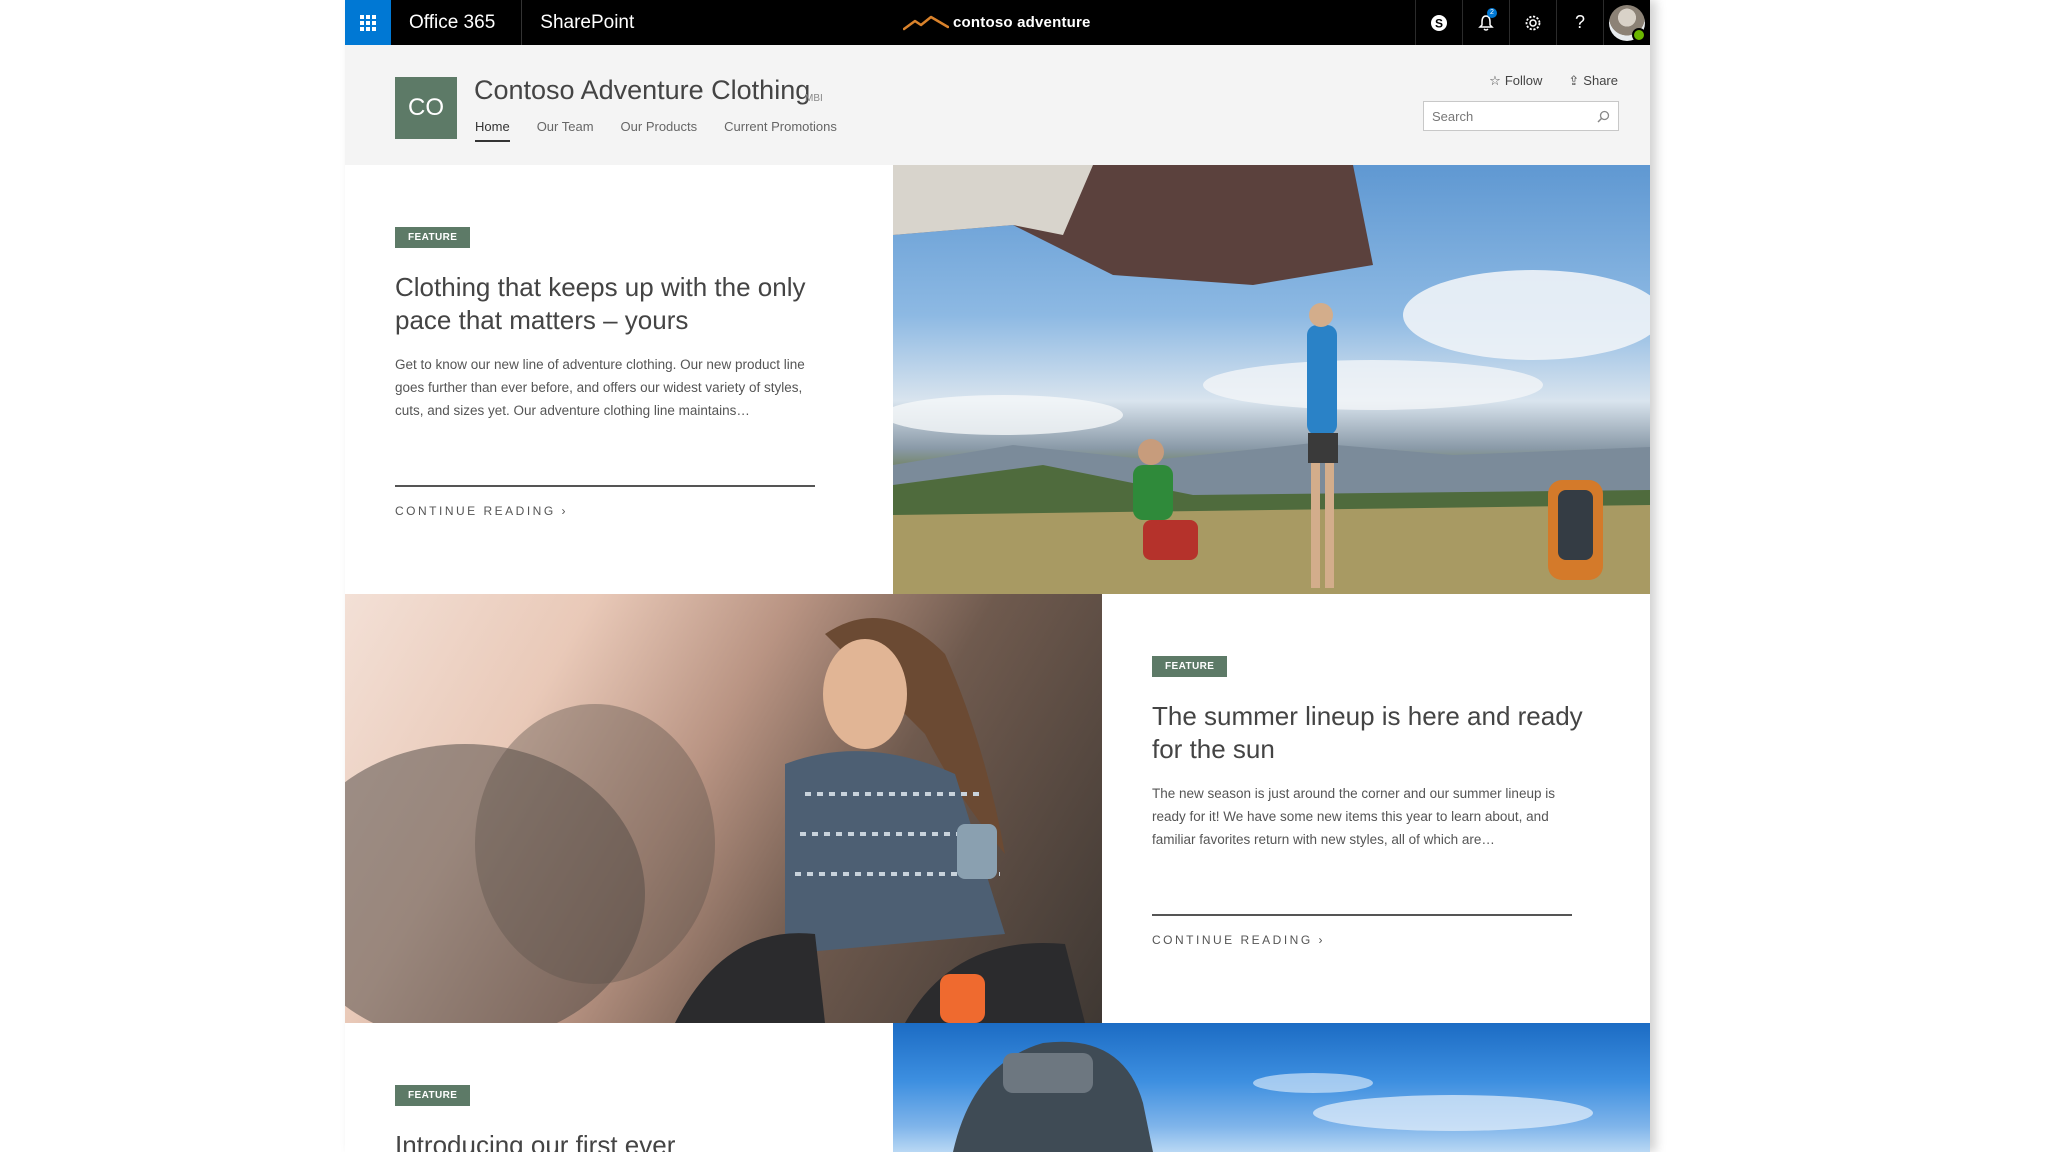 The image size is (2048, 1152). I want to click on skype-button: S, so click(1438, 22).